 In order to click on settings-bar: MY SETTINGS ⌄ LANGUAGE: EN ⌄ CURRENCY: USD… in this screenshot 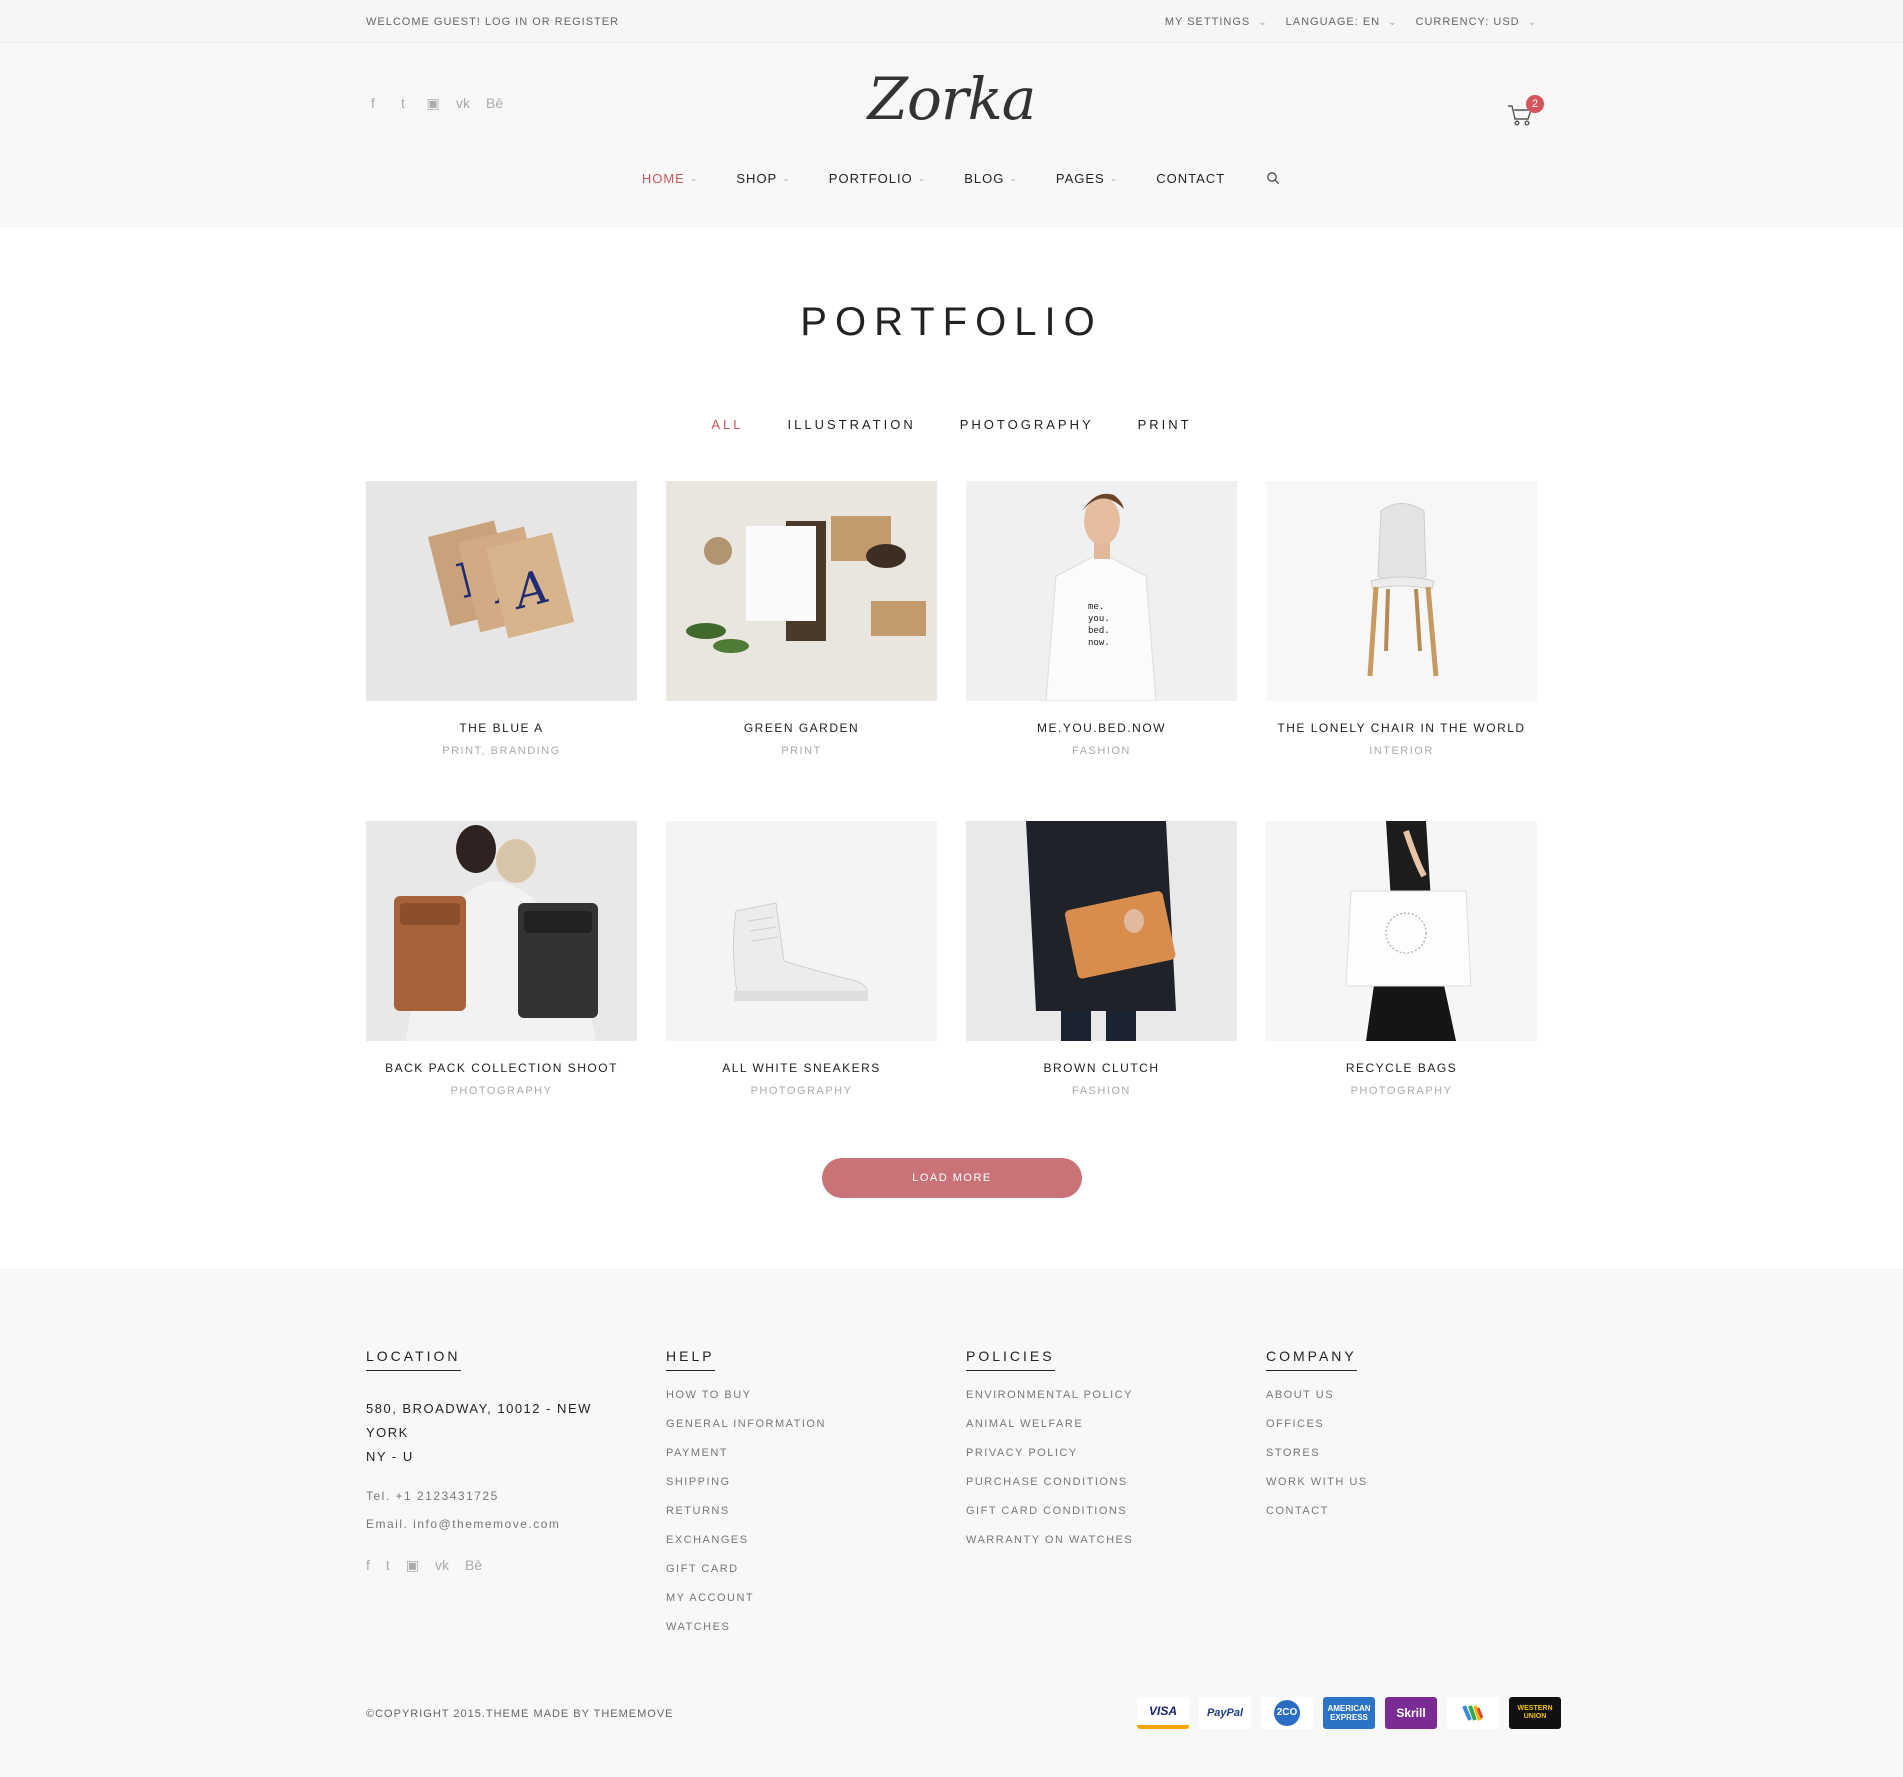, I will do `click(1351, 22)`.